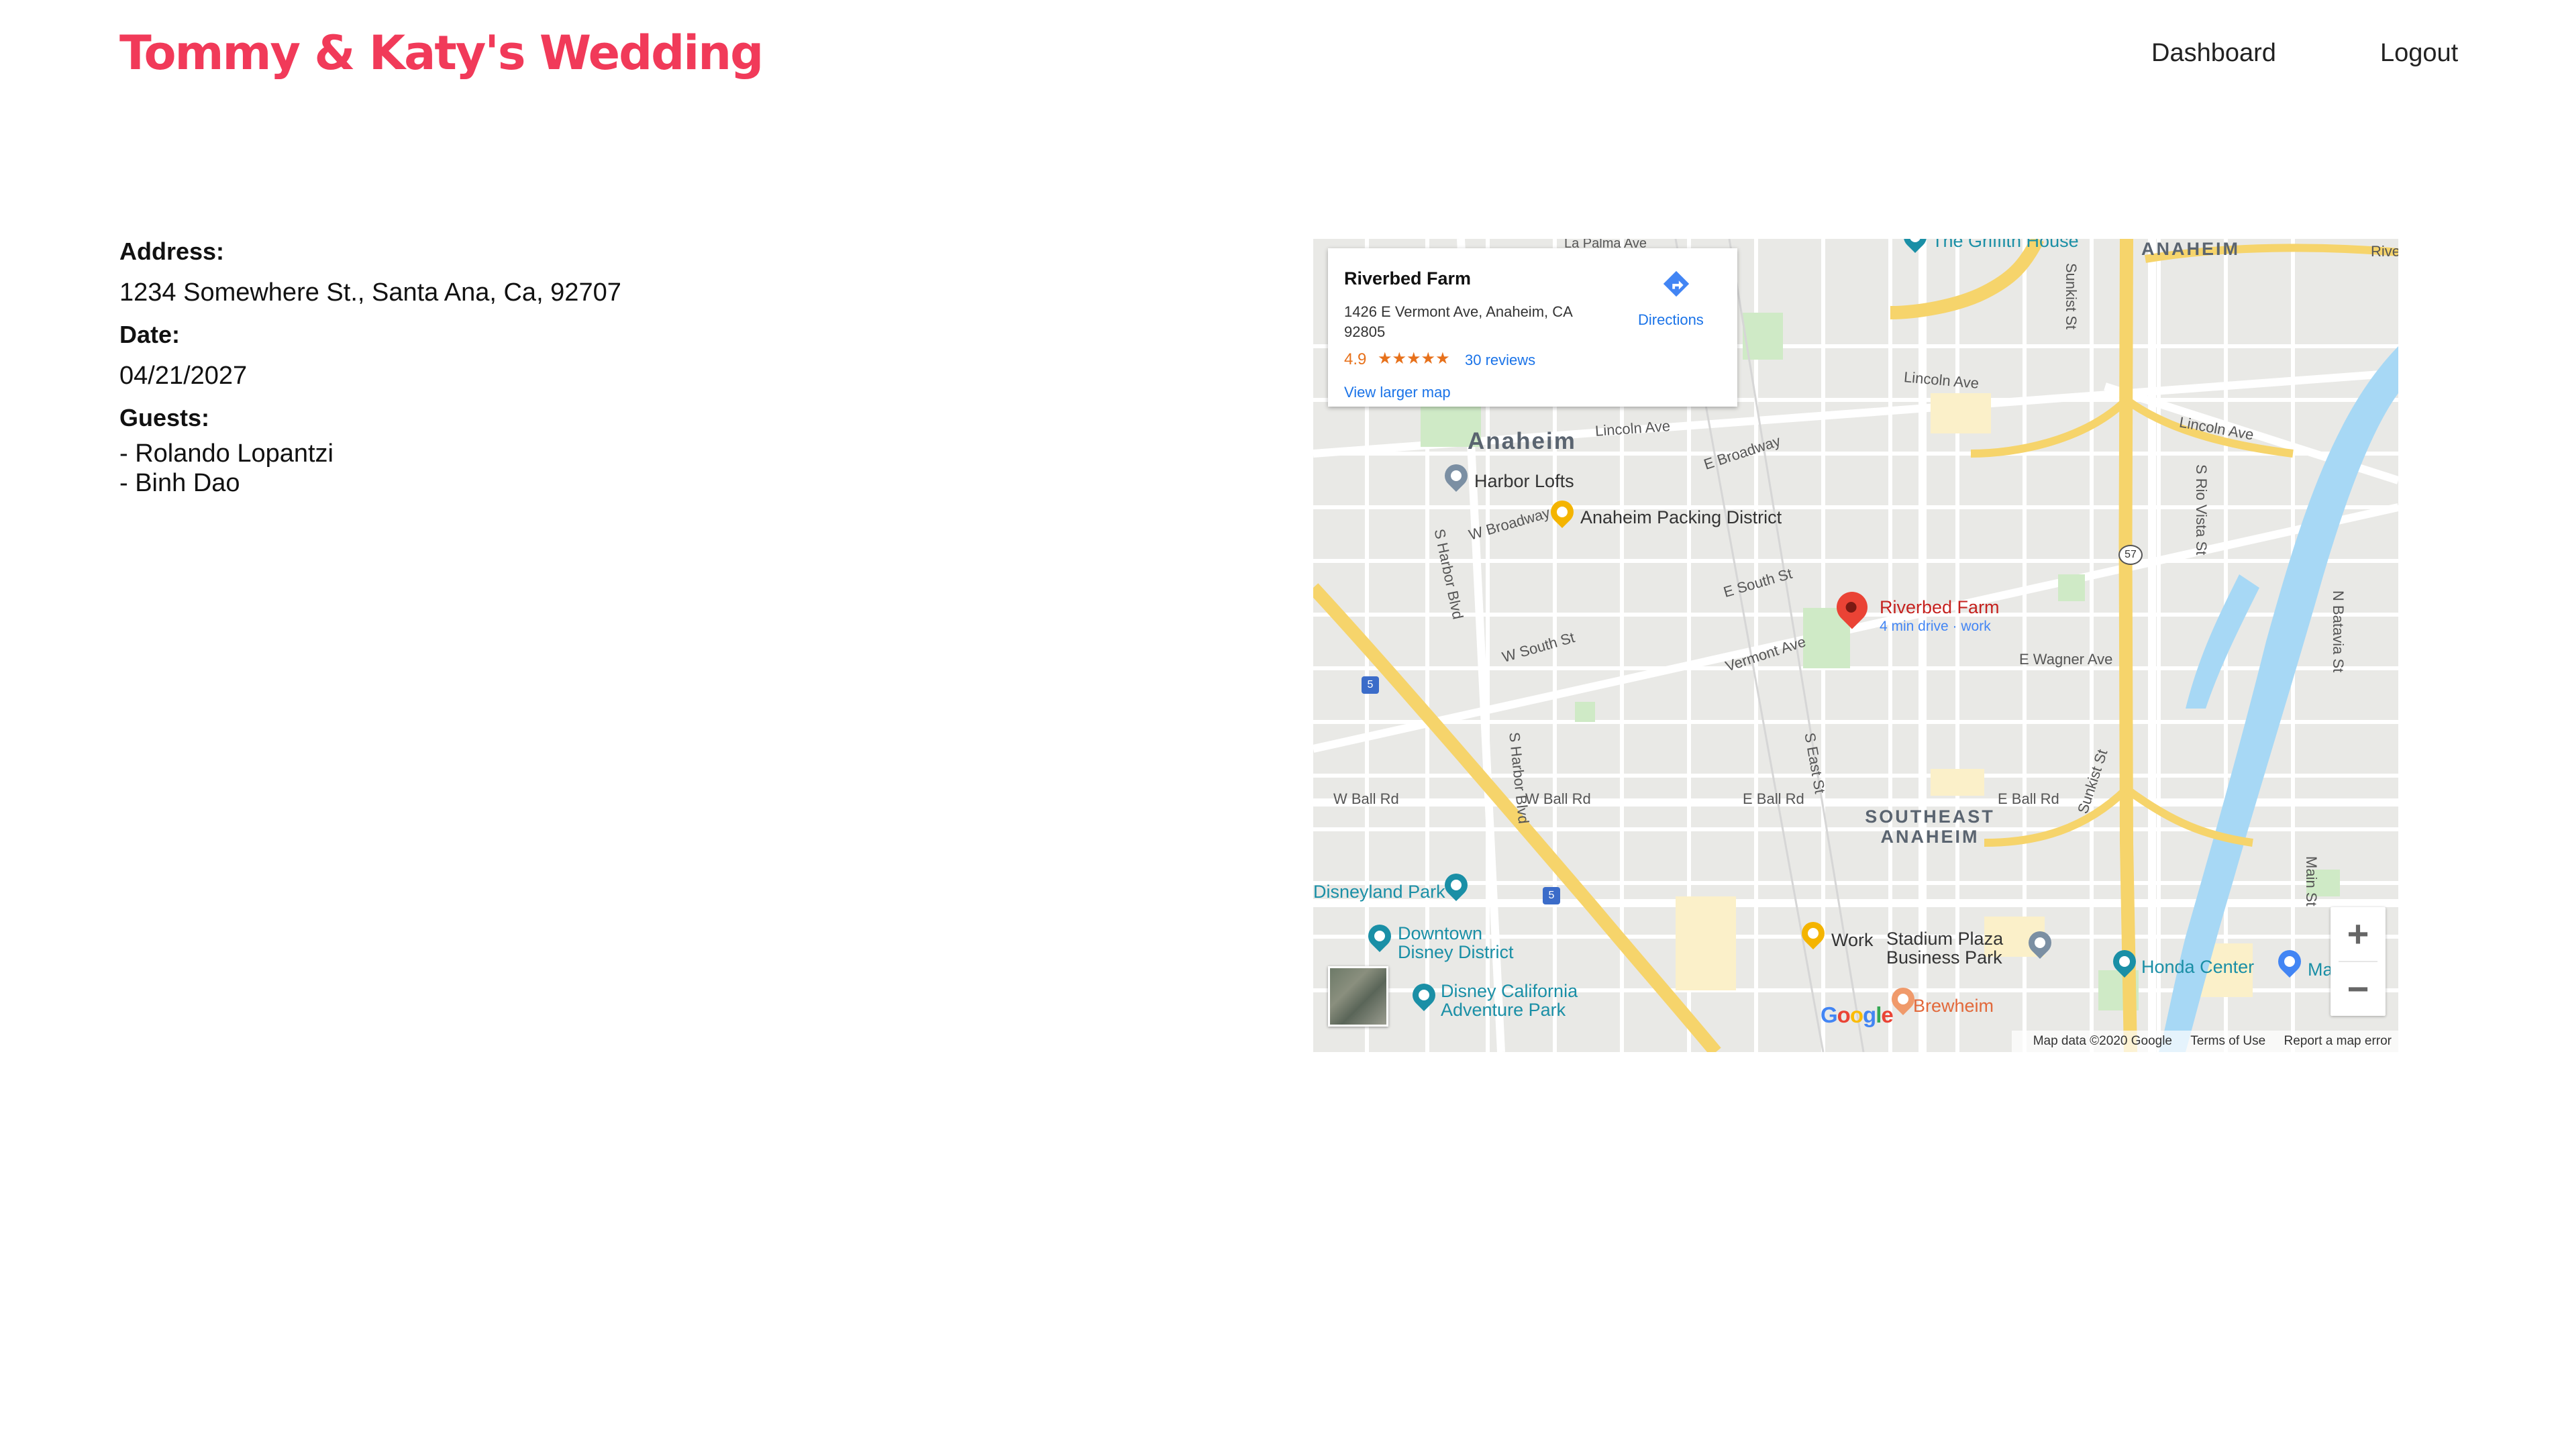 The width and height of the screenshot is (2558, 1456). I want to click on poi-label: Honda Center, so click(2197, 968).